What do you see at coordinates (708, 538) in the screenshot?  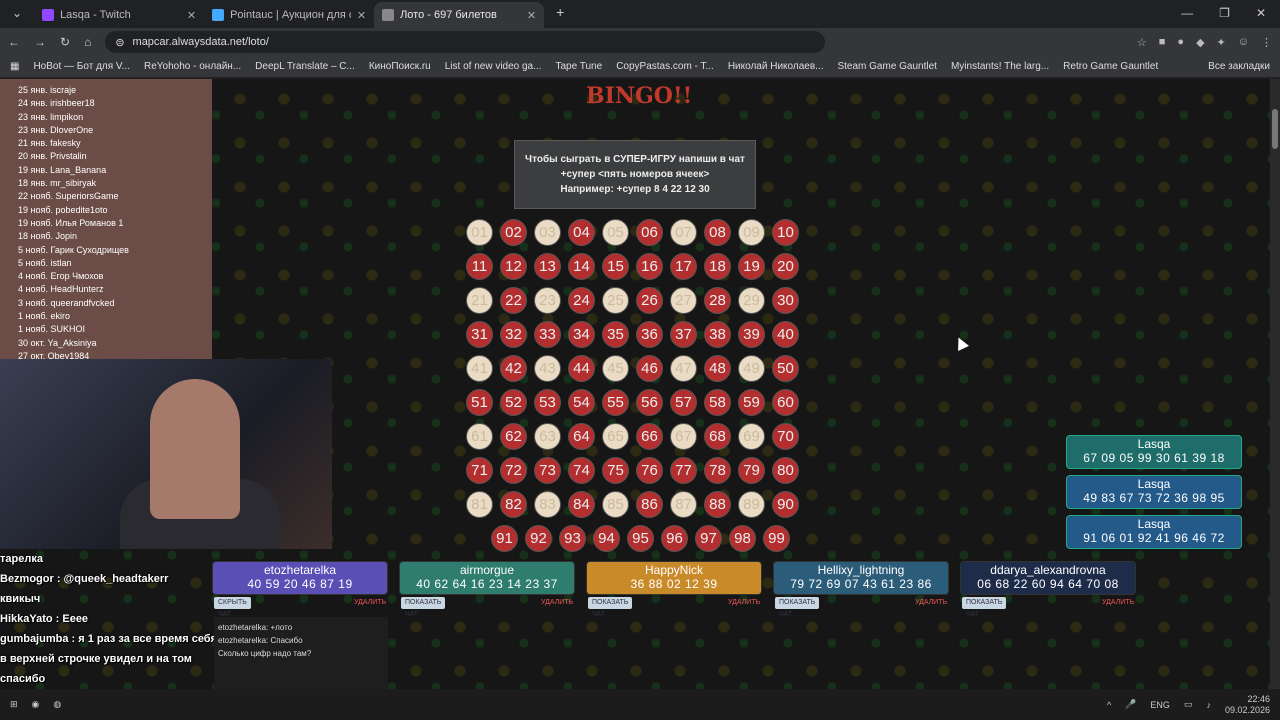 I see `ball-97: 97` at bounding box center [708, 538].